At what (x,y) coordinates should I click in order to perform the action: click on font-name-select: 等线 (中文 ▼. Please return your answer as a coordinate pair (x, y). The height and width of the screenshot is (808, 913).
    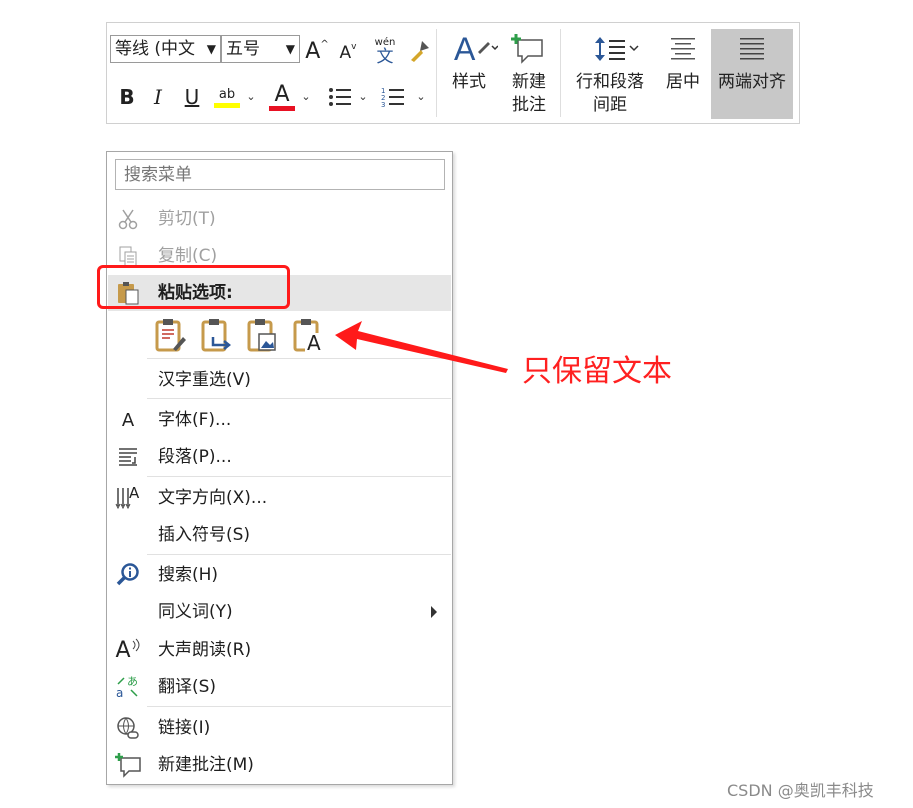
    Looking at the image, I should click on (165, 49).